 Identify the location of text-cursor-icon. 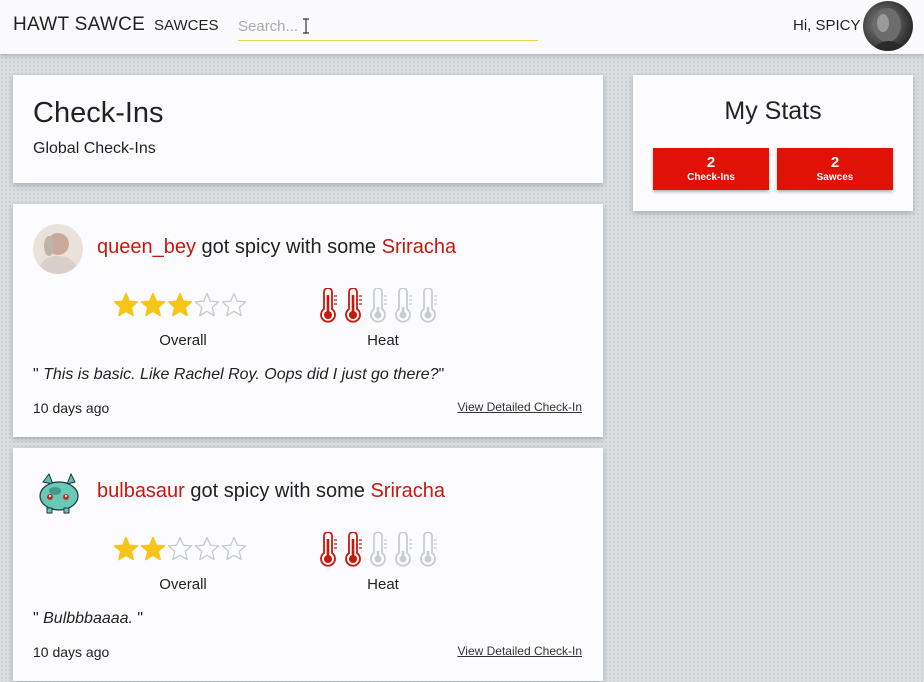
(306, 26).